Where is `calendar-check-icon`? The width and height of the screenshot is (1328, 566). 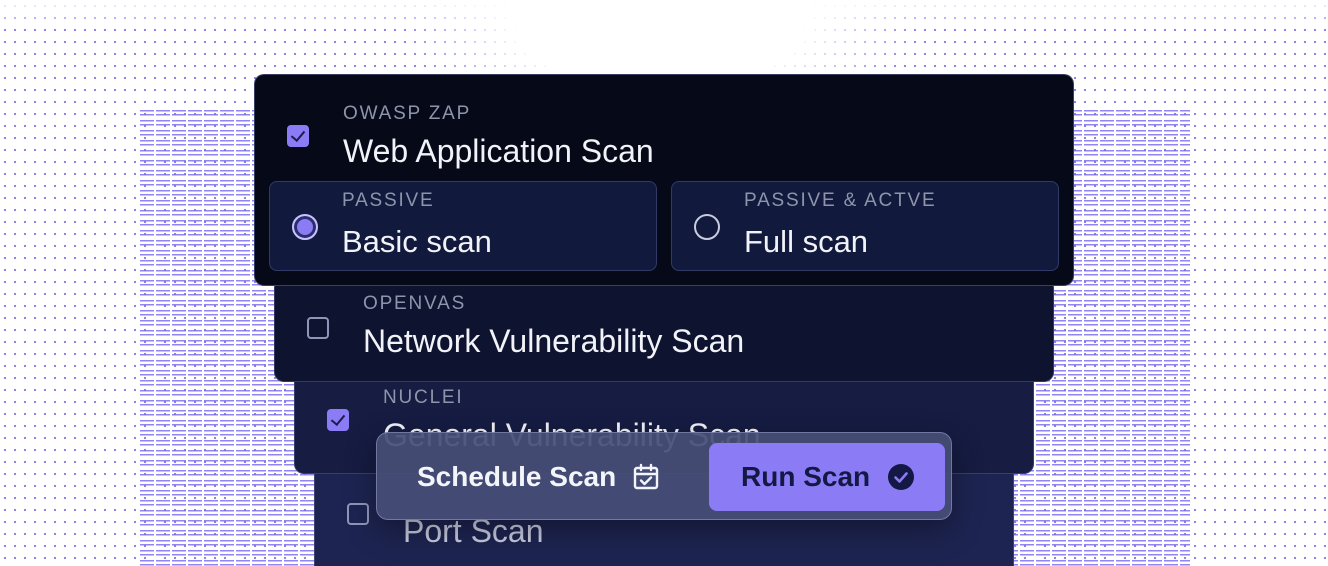 calendar-check-icon is located at coordinates (646, 476).